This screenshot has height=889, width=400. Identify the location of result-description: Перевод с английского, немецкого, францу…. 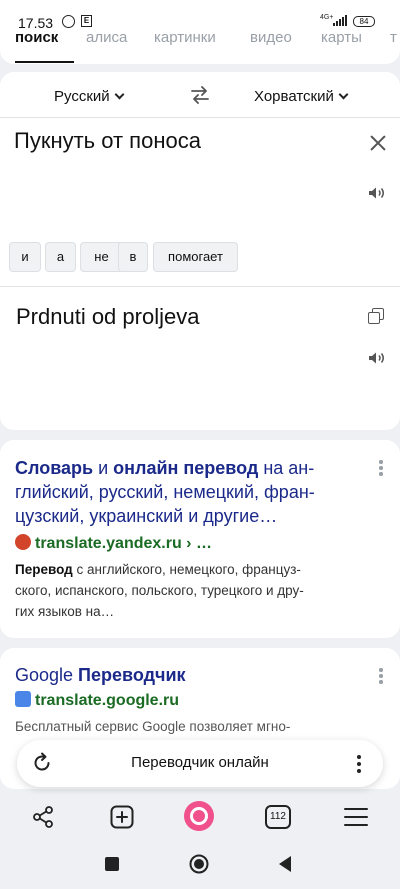
(200, 590).